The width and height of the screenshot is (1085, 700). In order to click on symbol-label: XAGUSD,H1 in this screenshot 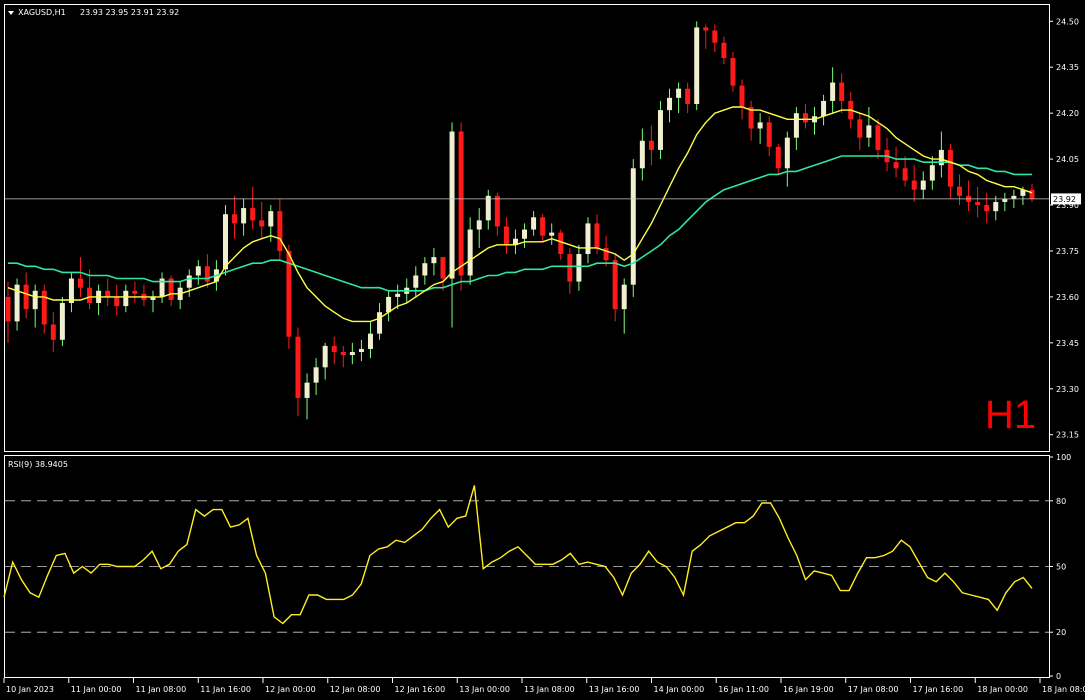, I will do `click(42, 12)`.